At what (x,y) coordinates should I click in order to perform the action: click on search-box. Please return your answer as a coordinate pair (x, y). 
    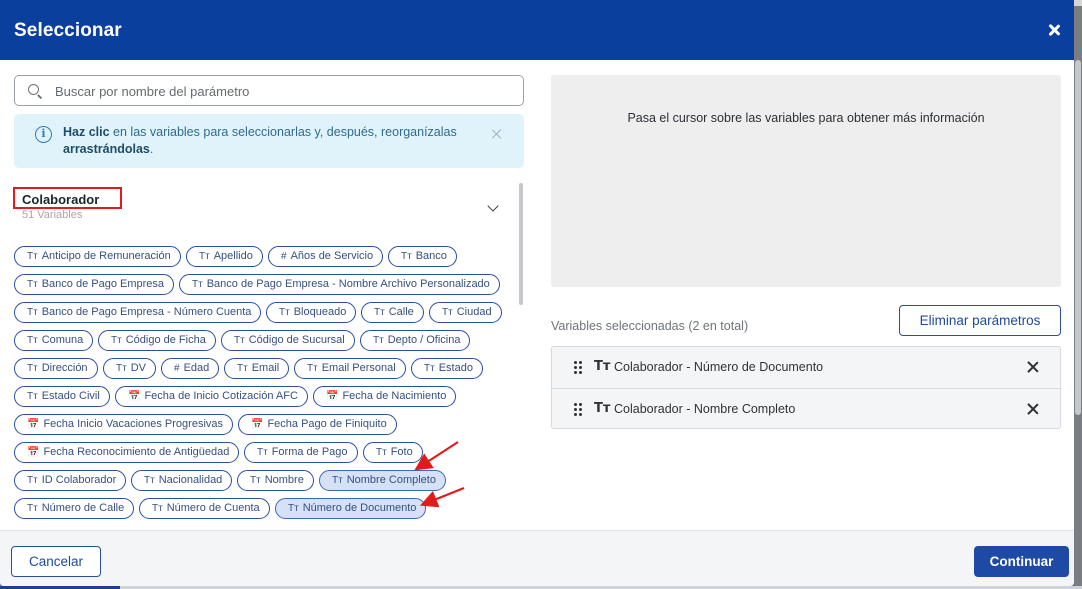
    Looking at the image, I should click on (269, 90).